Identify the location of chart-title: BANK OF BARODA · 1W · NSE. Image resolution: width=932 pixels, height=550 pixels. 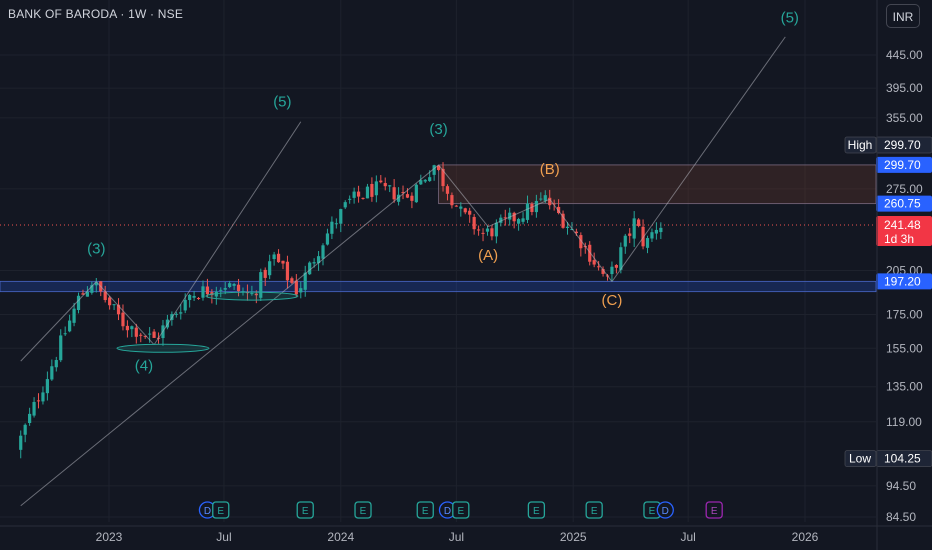
(96, 14).